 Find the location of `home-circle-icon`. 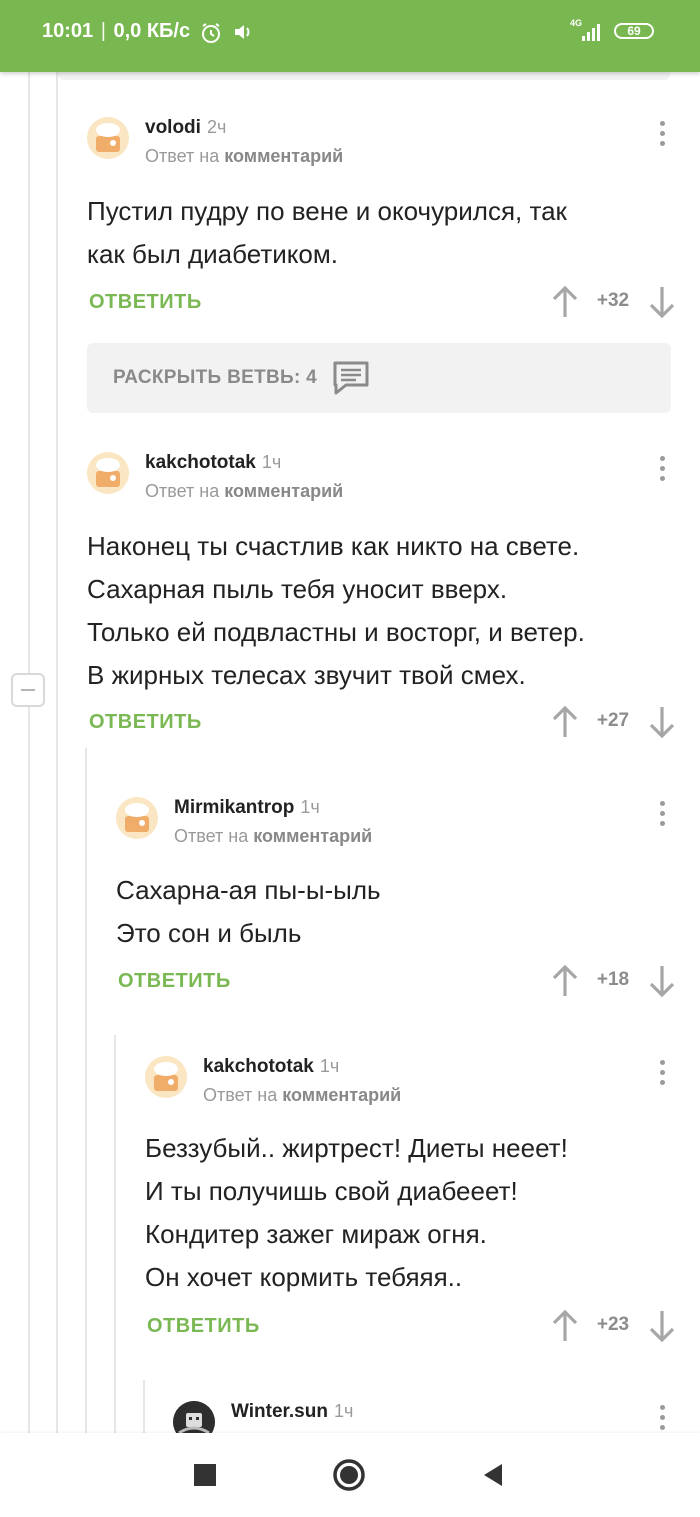

home-circle-icon is located at coordinates (349, 1475).